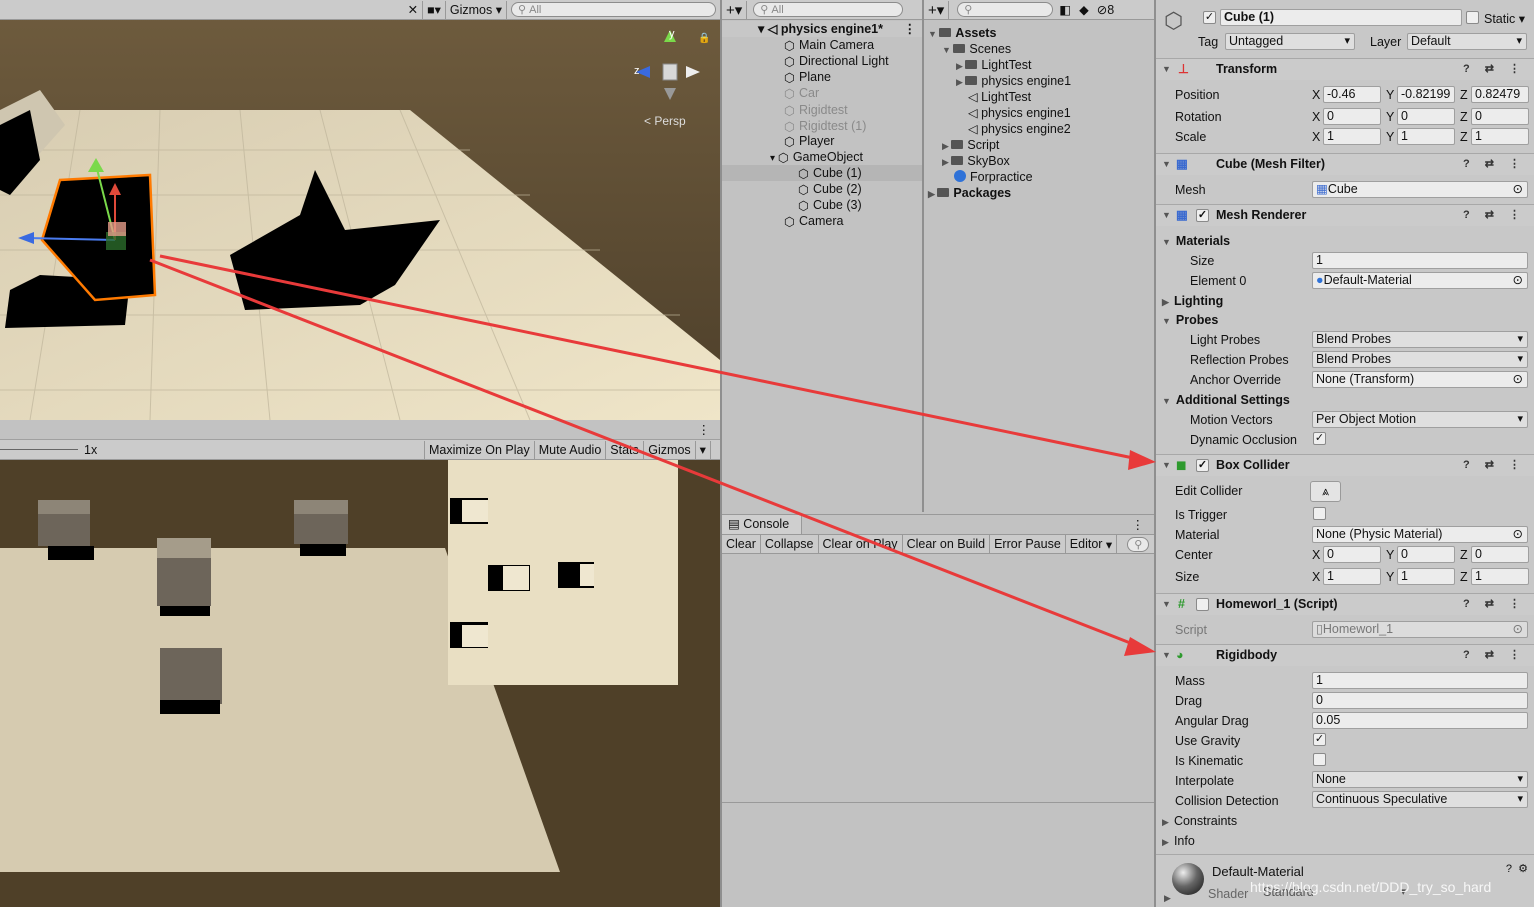 This screenshot has height=907, width=1534. Describe the element at coordinates (703, 449) in the screenshot. I see `chevron-down-icon: ▾` at that location.